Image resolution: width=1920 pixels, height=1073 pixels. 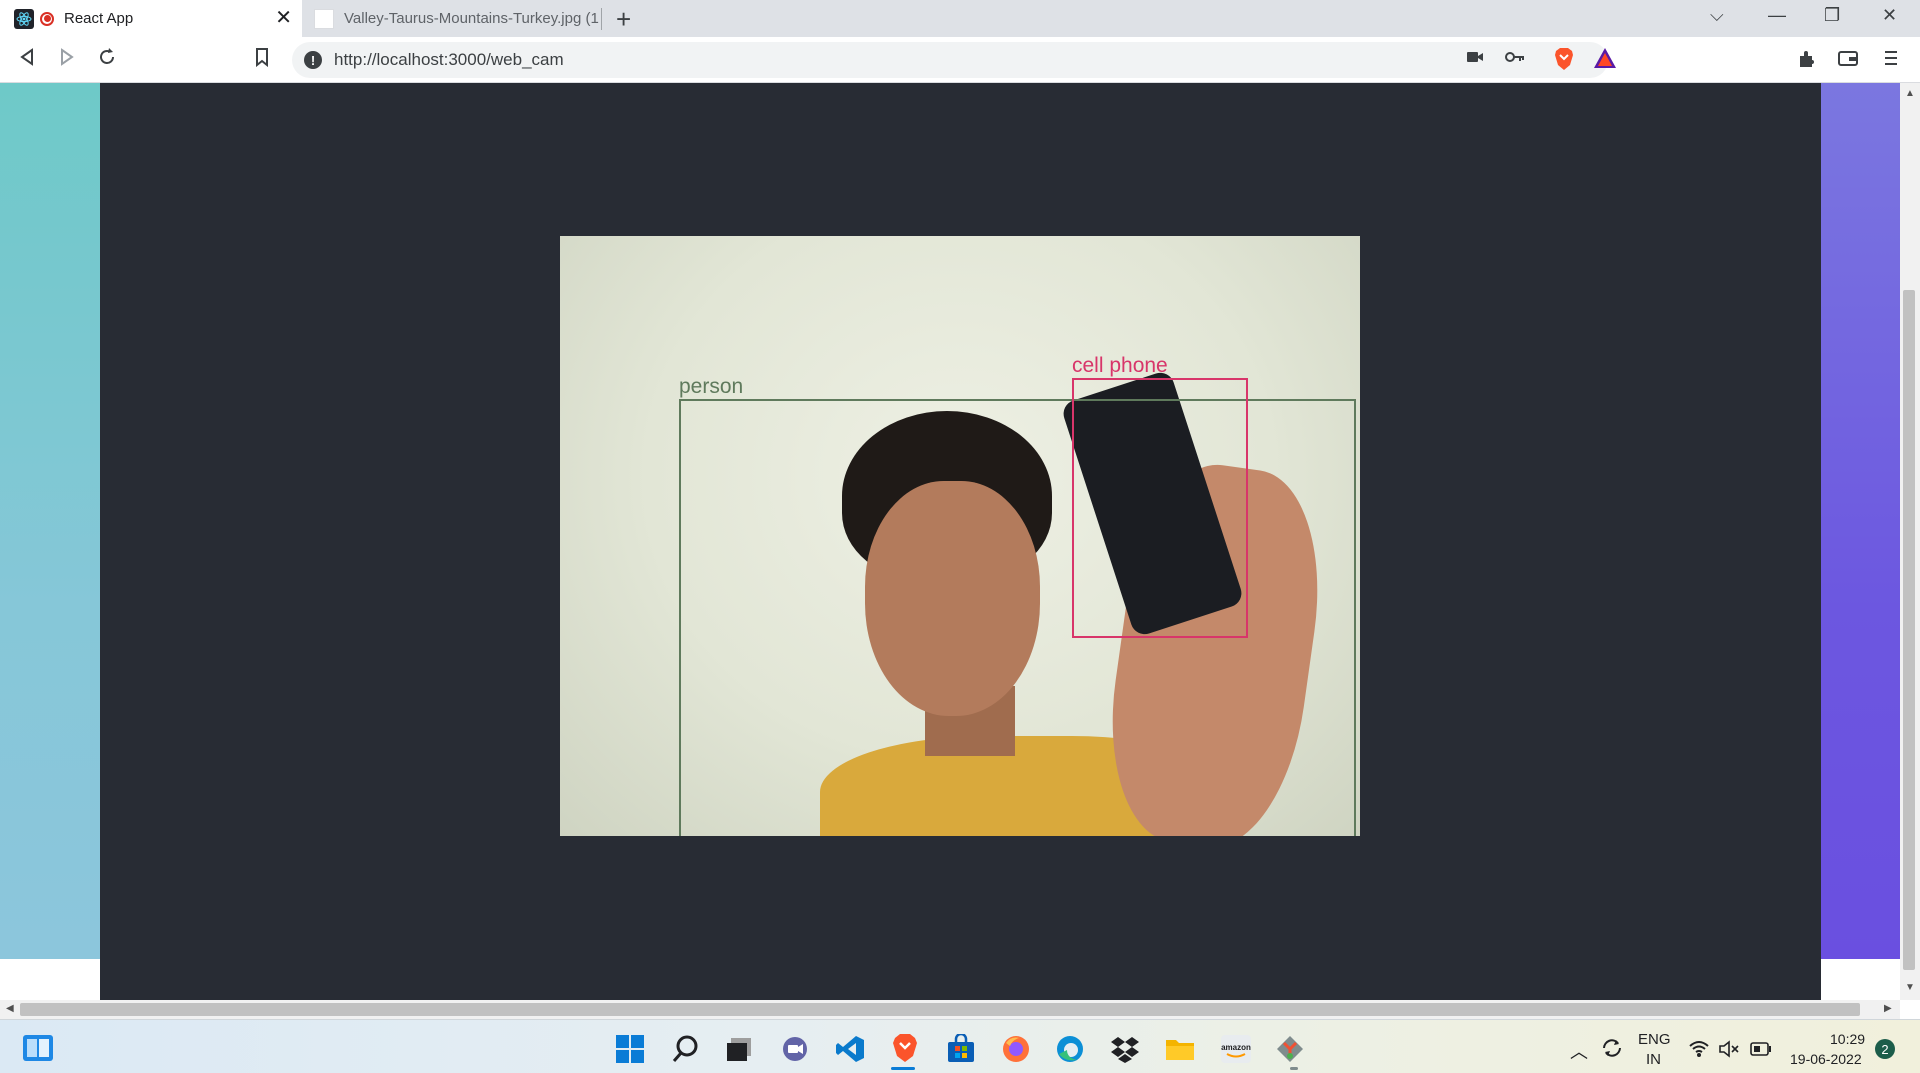 I want to click on battery-icon, so click(x=1761, y=1051).